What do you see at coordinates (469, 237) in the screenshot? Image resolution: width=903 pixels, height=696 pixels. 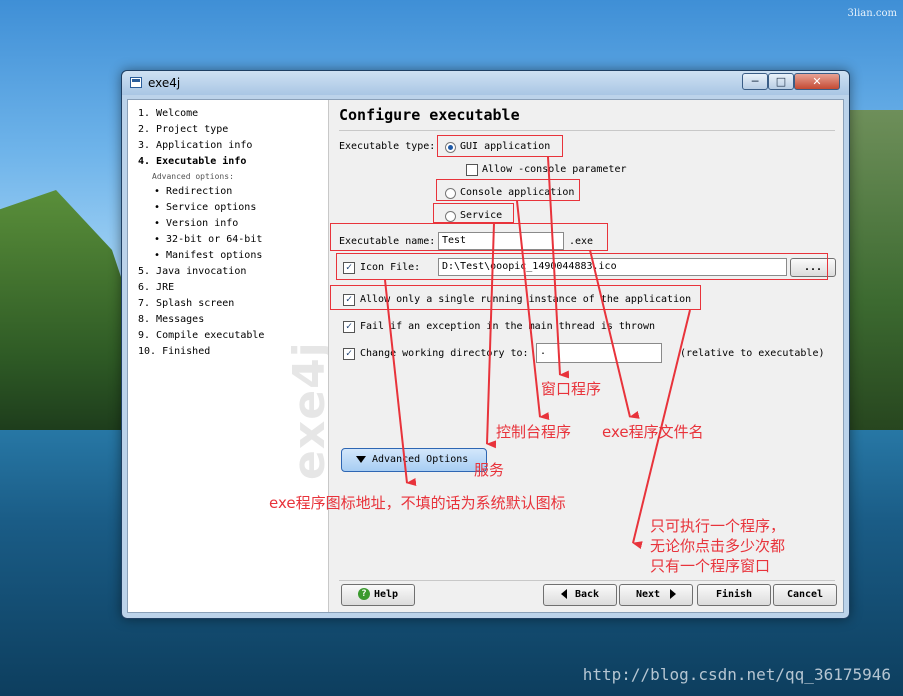 I see `annotation-box-exe-name` at bounding box center [469, 237].